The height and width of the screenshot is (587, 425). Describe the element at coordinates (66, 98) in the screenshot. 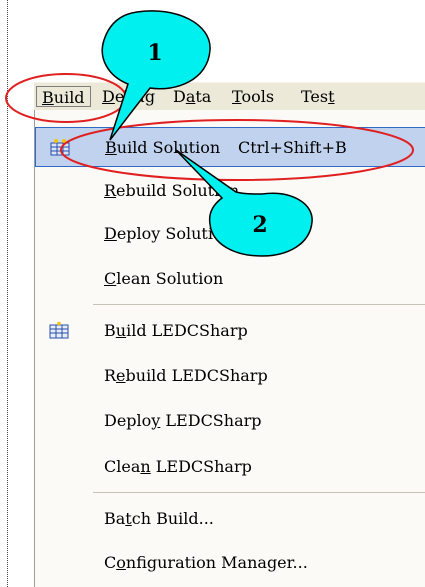

I see `highlight-ring-build-menu` at that location.